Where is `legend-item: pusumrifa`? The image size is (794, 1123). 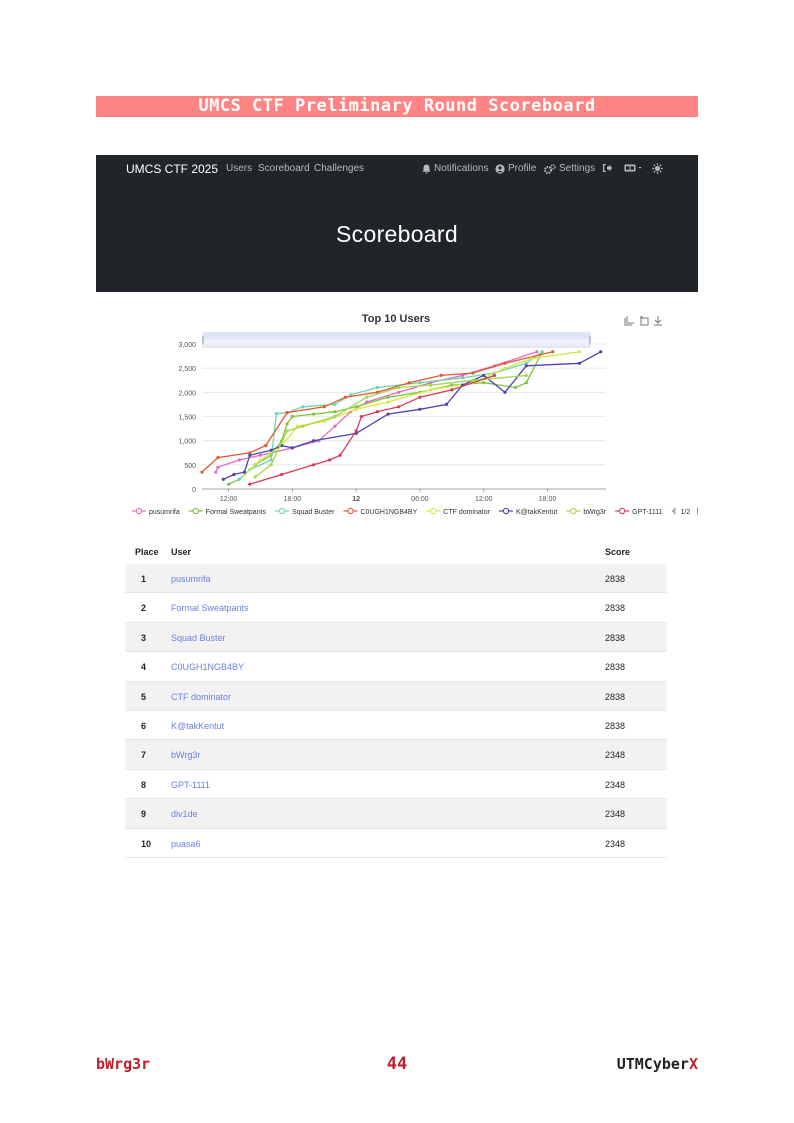
legend-item: pusumrifa is located at coordinates (156, 511).